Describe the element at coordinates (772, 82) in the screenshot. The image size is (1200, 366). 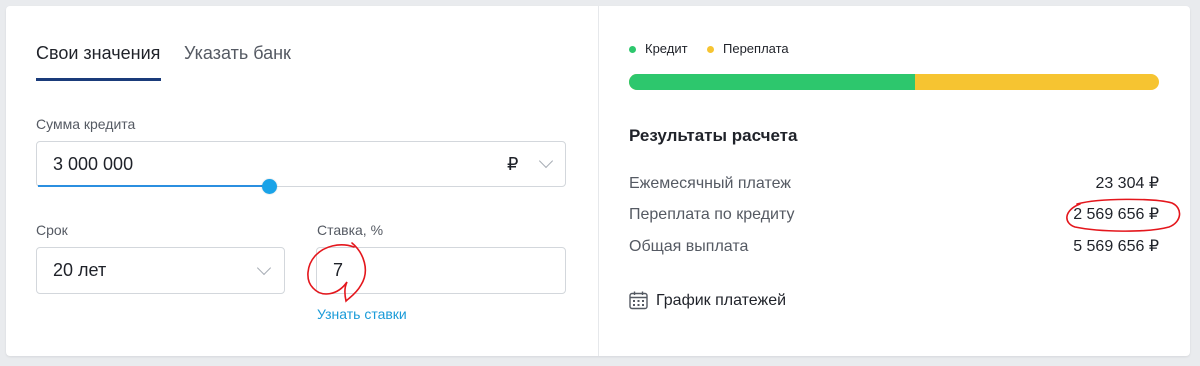
I see `credit-share-segment` at that location.